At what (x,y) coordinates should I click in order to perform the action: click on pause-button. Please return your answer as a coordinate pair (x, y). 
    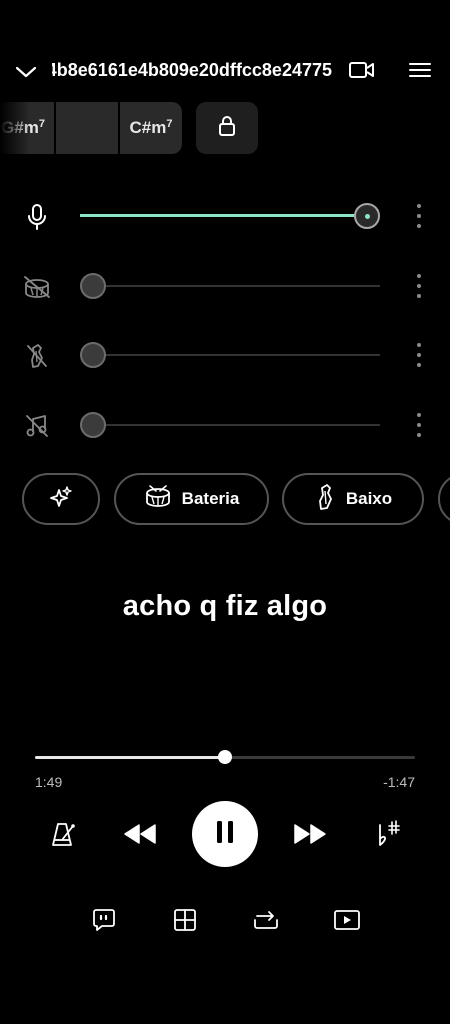
    Looking at the image, I should click on (225, 834).